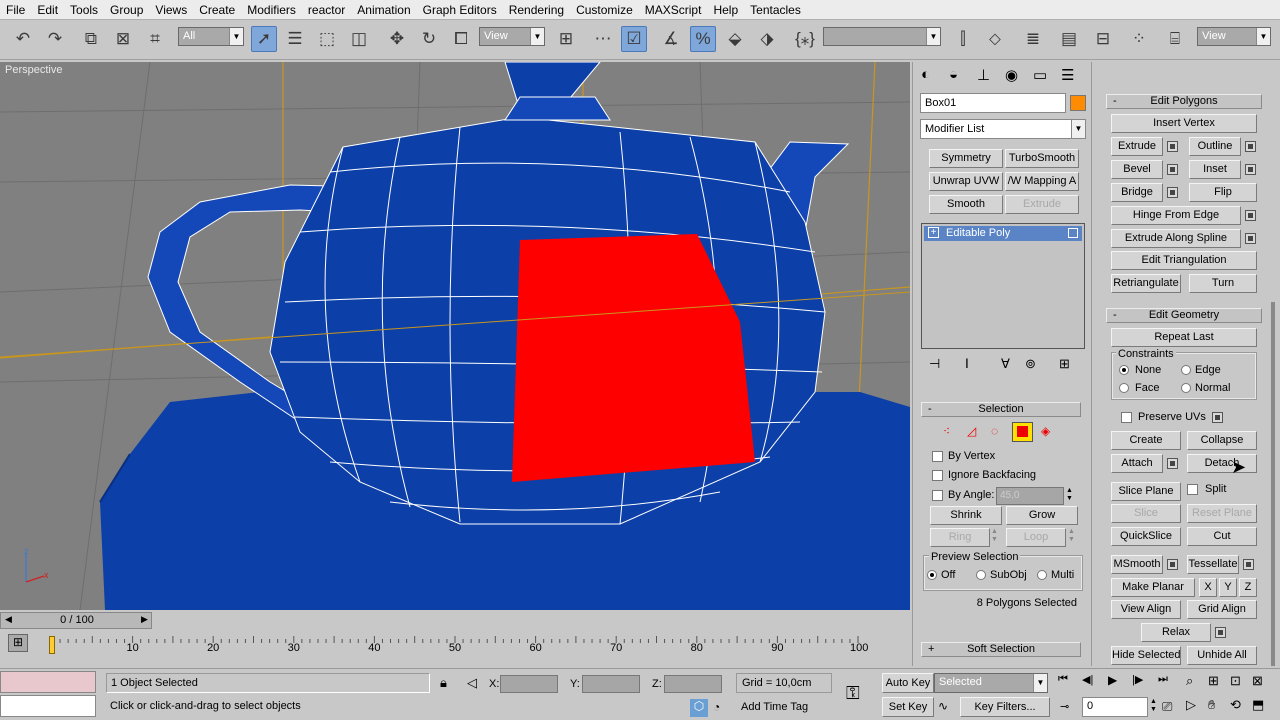 Image resolution: width=1280 pixels, height=720 pixels. I want to click on selection-region-icon: ⬚, so click(327, 39).